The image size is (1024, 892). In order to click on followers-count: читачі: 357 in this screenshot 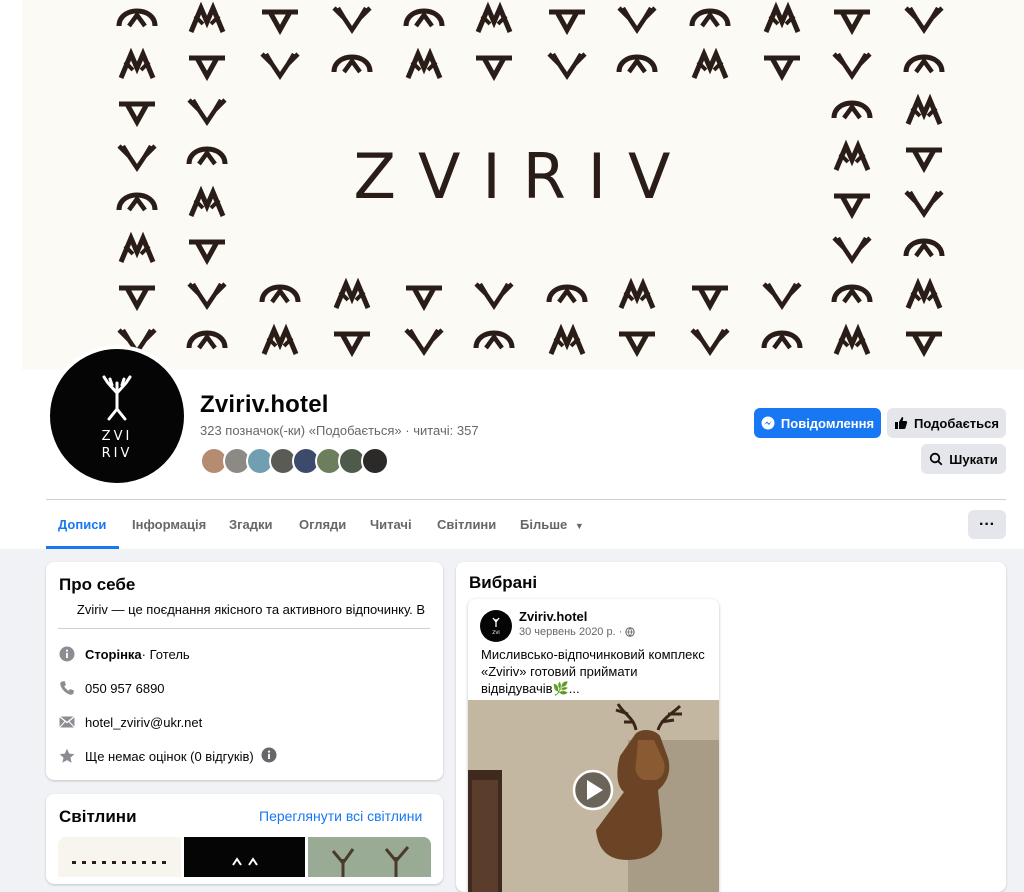, I will do `click(445, 430)`.